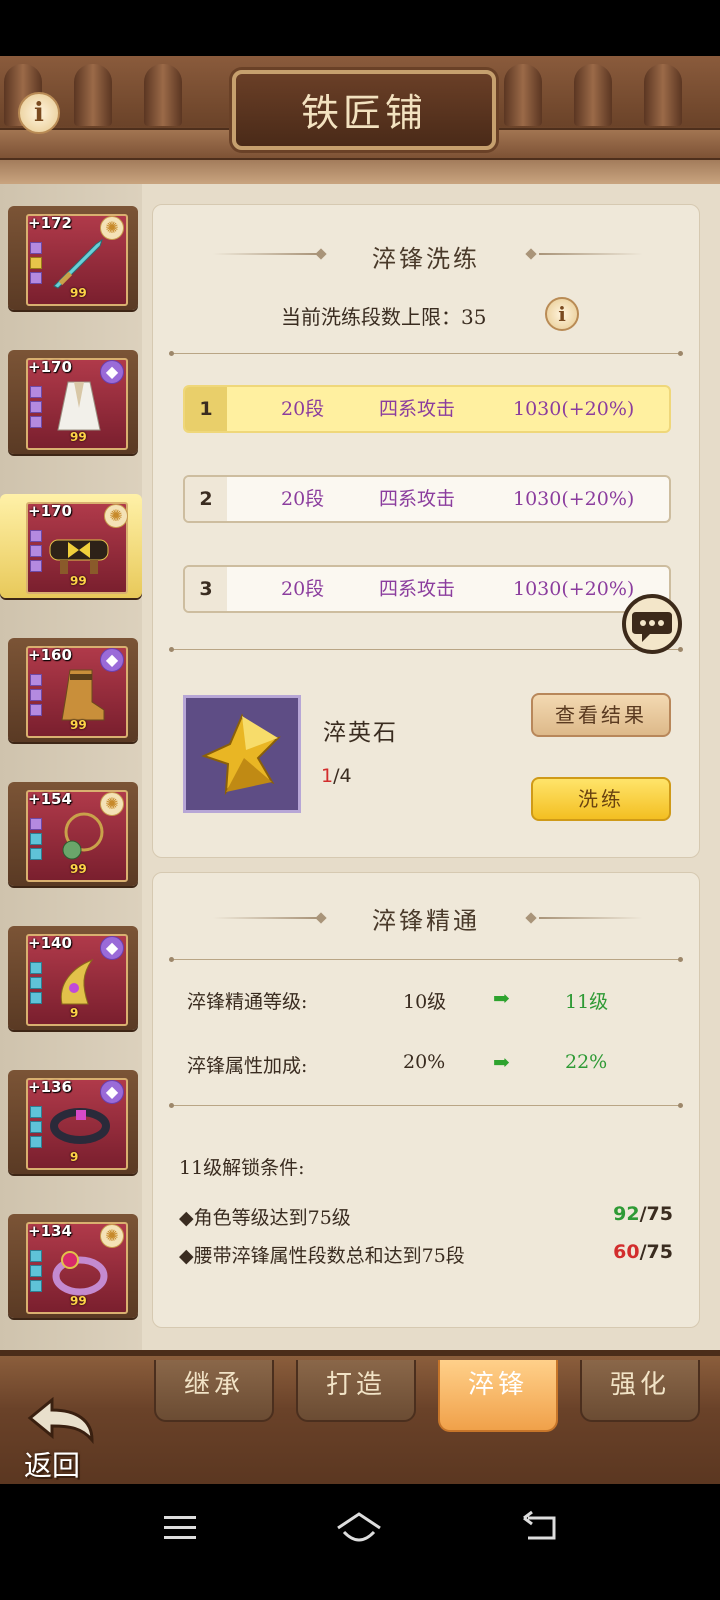  I want to click on item-level: +160, so click(50, 655).